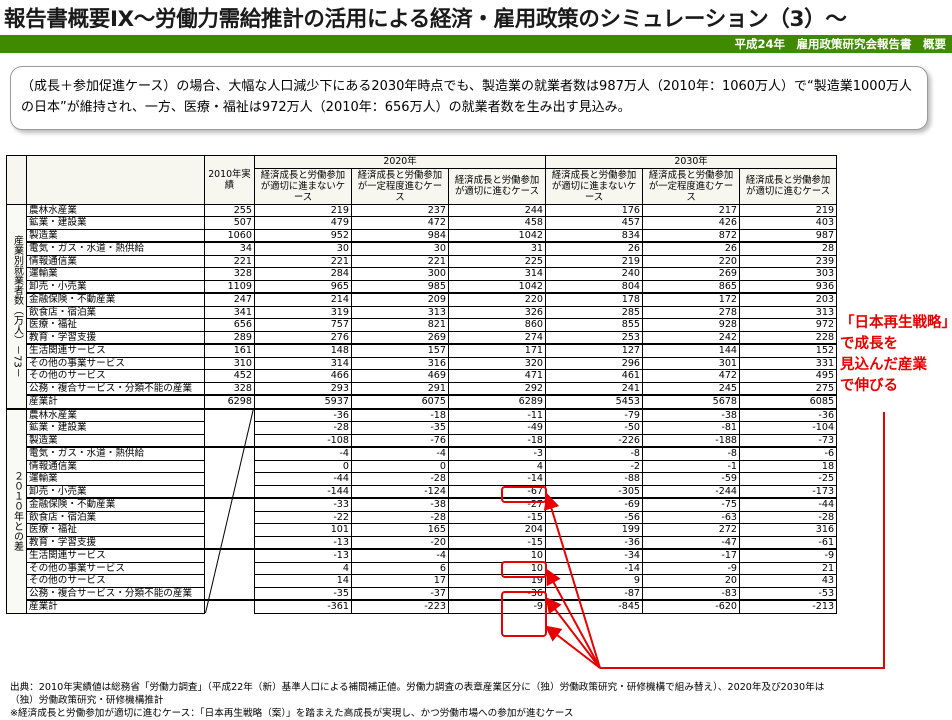  What do you see at coordinates (400, 376) in the screenshot?
I see `value-cell: 469` at bounding box center [400, 376].